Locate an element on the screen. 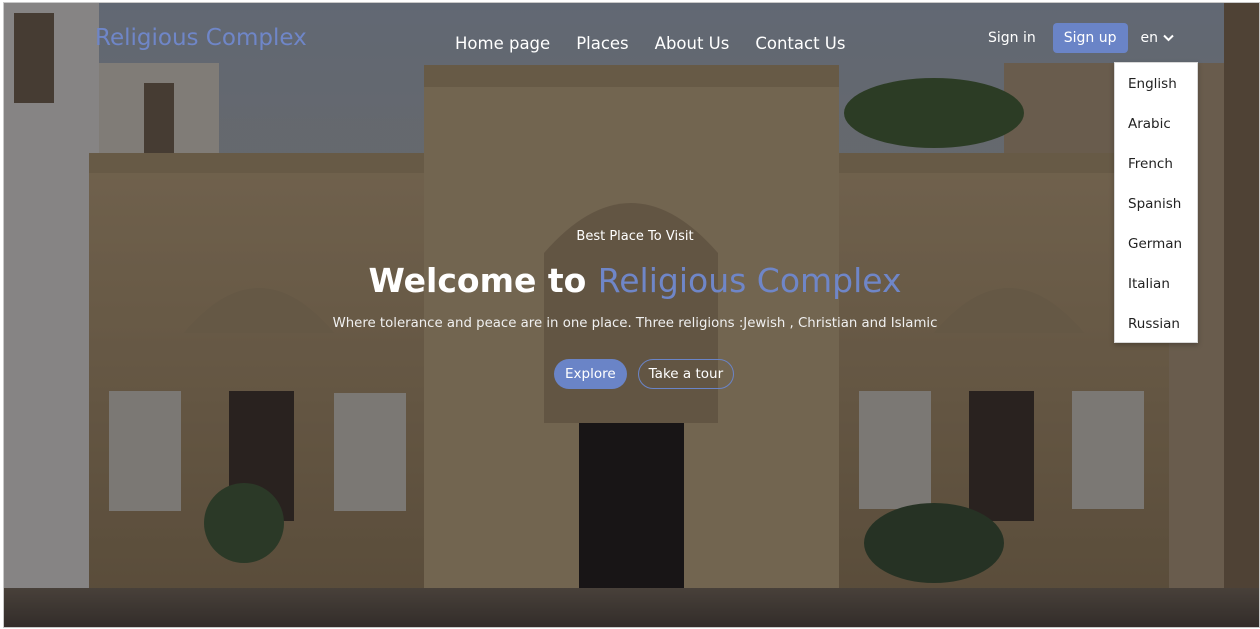 This screenshot has width=1260, height=629. nav-places: Places is located at coordinates (602, 43).